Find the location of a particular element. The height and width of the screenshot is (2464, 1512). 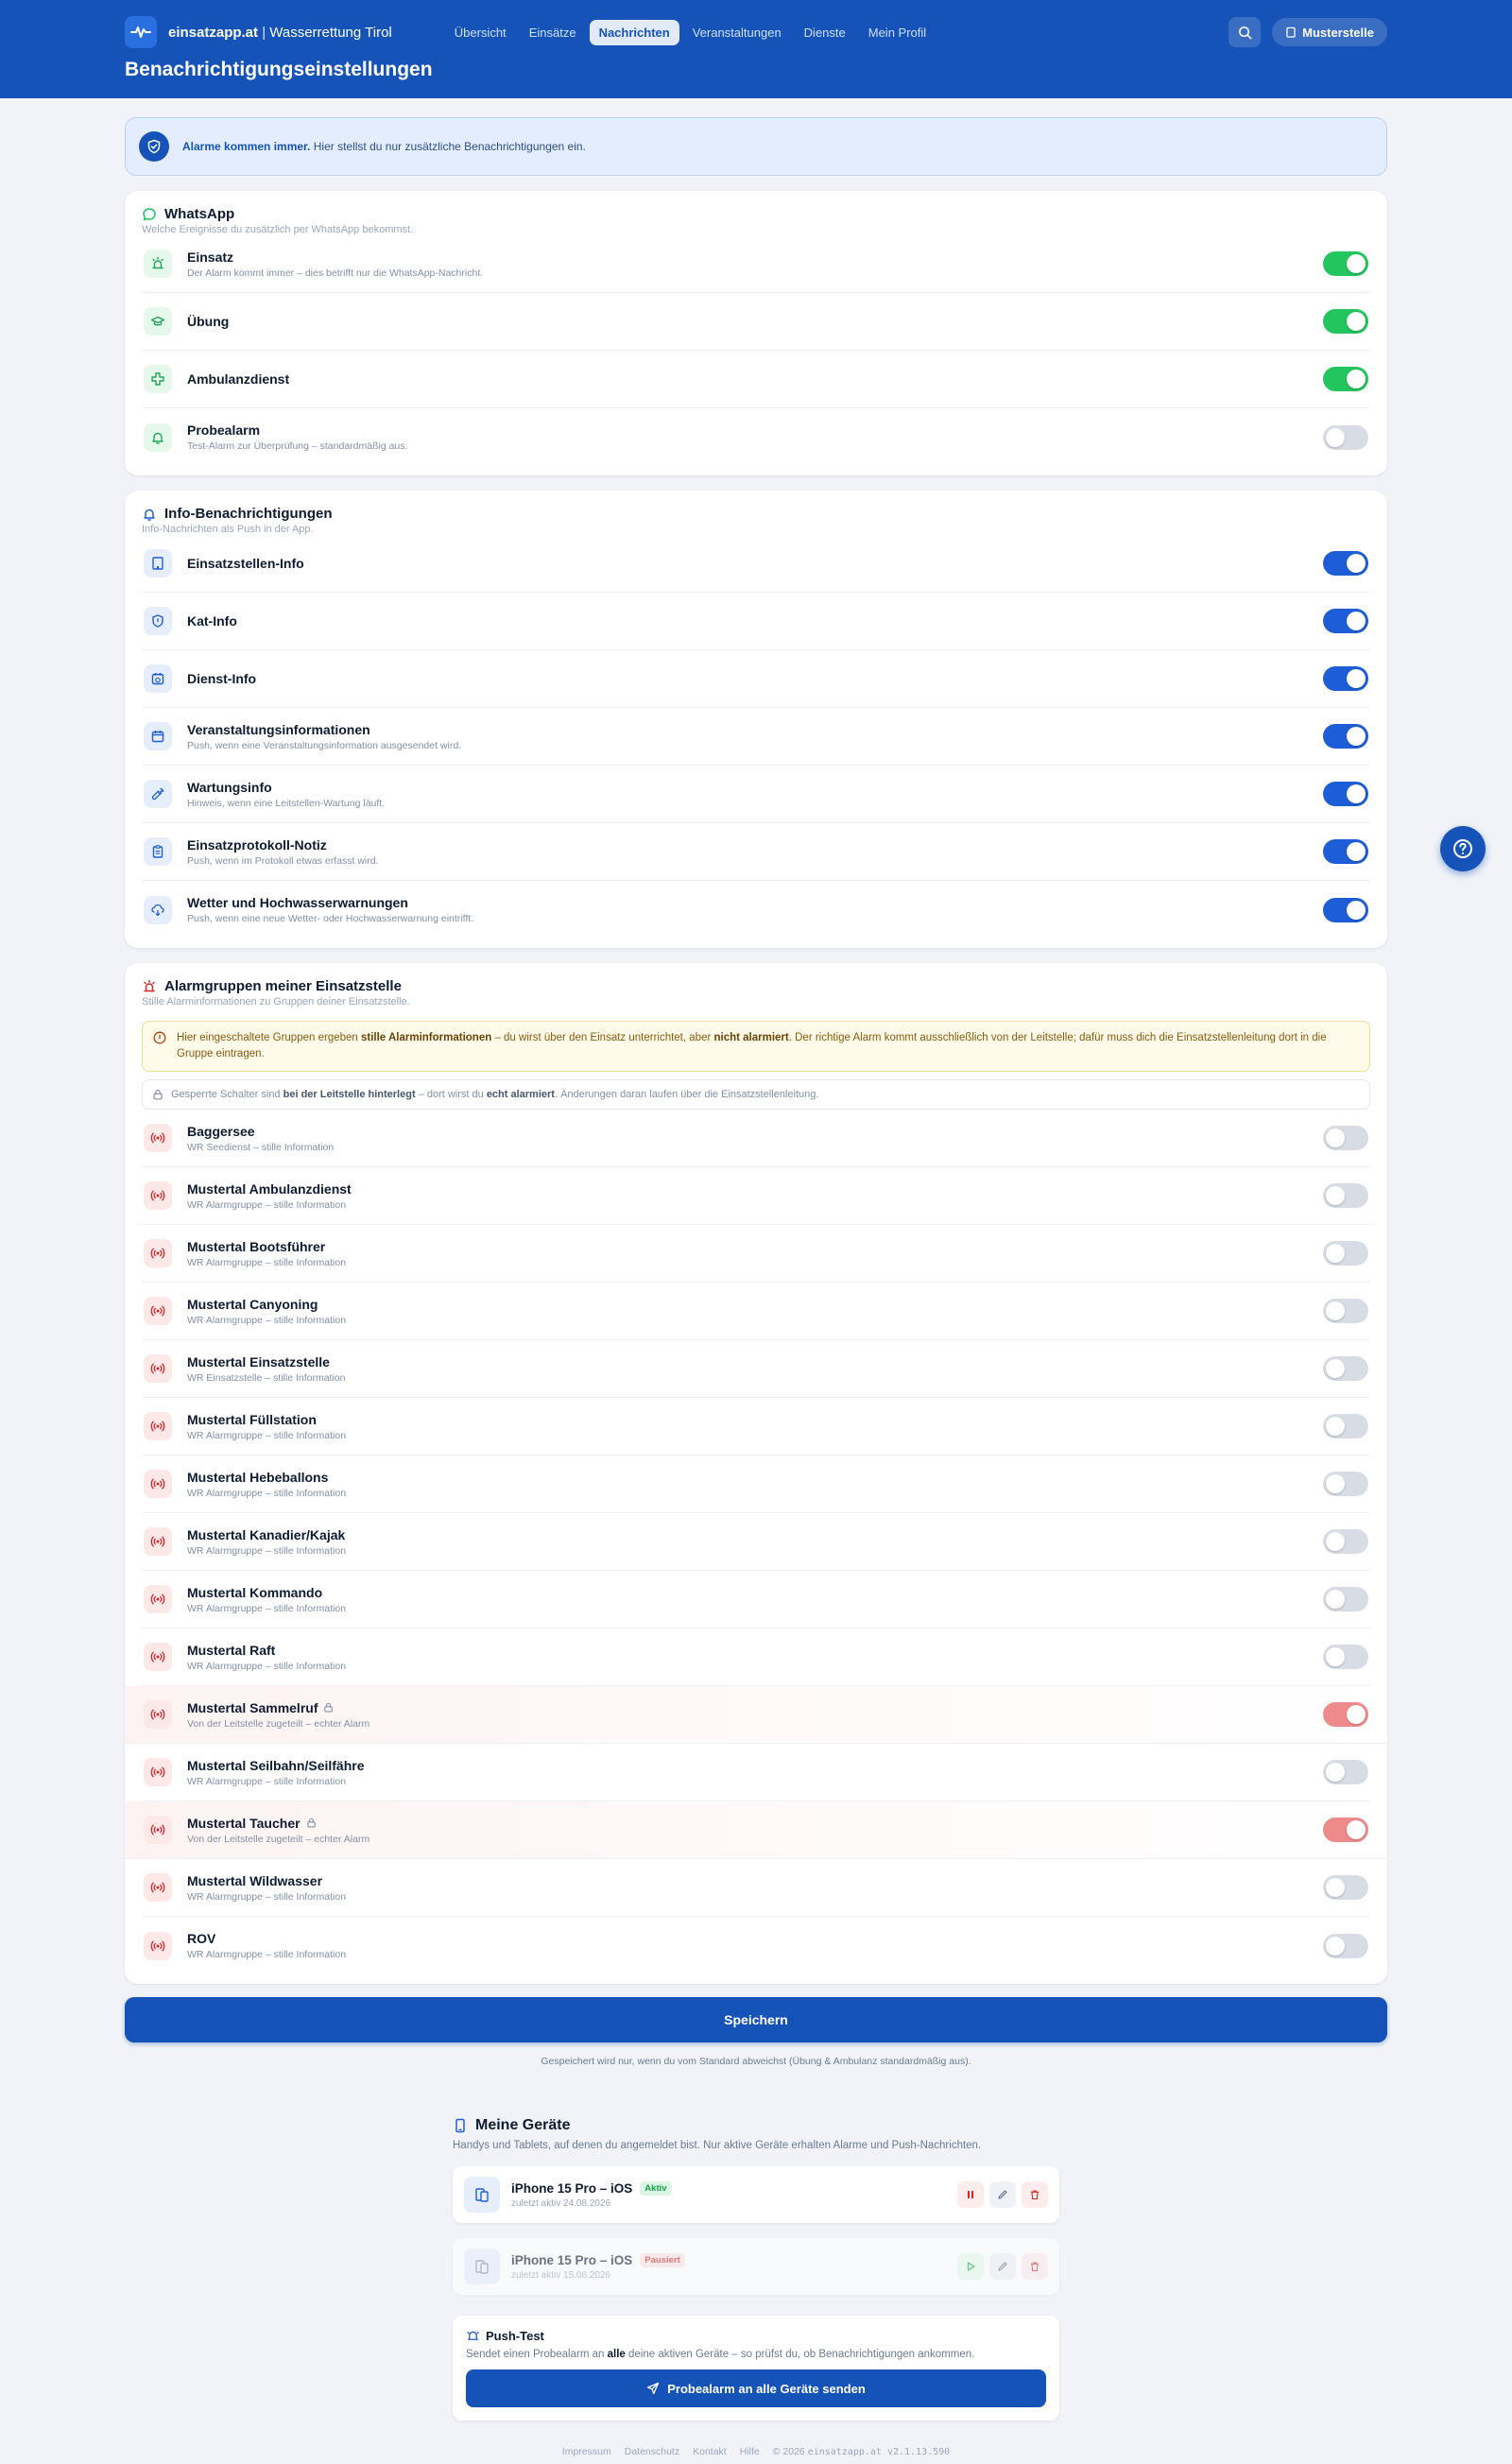

warning-text-1: Hier eingeschaltete Gruppen ergeben is located at coordinates (269, 1037).